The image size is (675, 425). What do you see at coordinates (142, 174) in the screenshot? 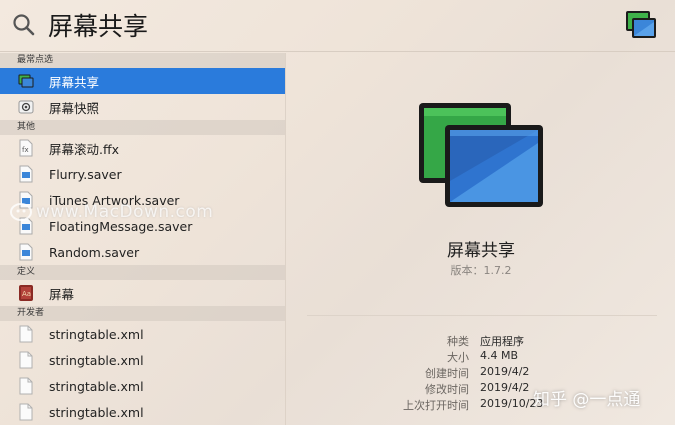
I see `result-item: Flurry.saver` at bounding box center [142, 174].